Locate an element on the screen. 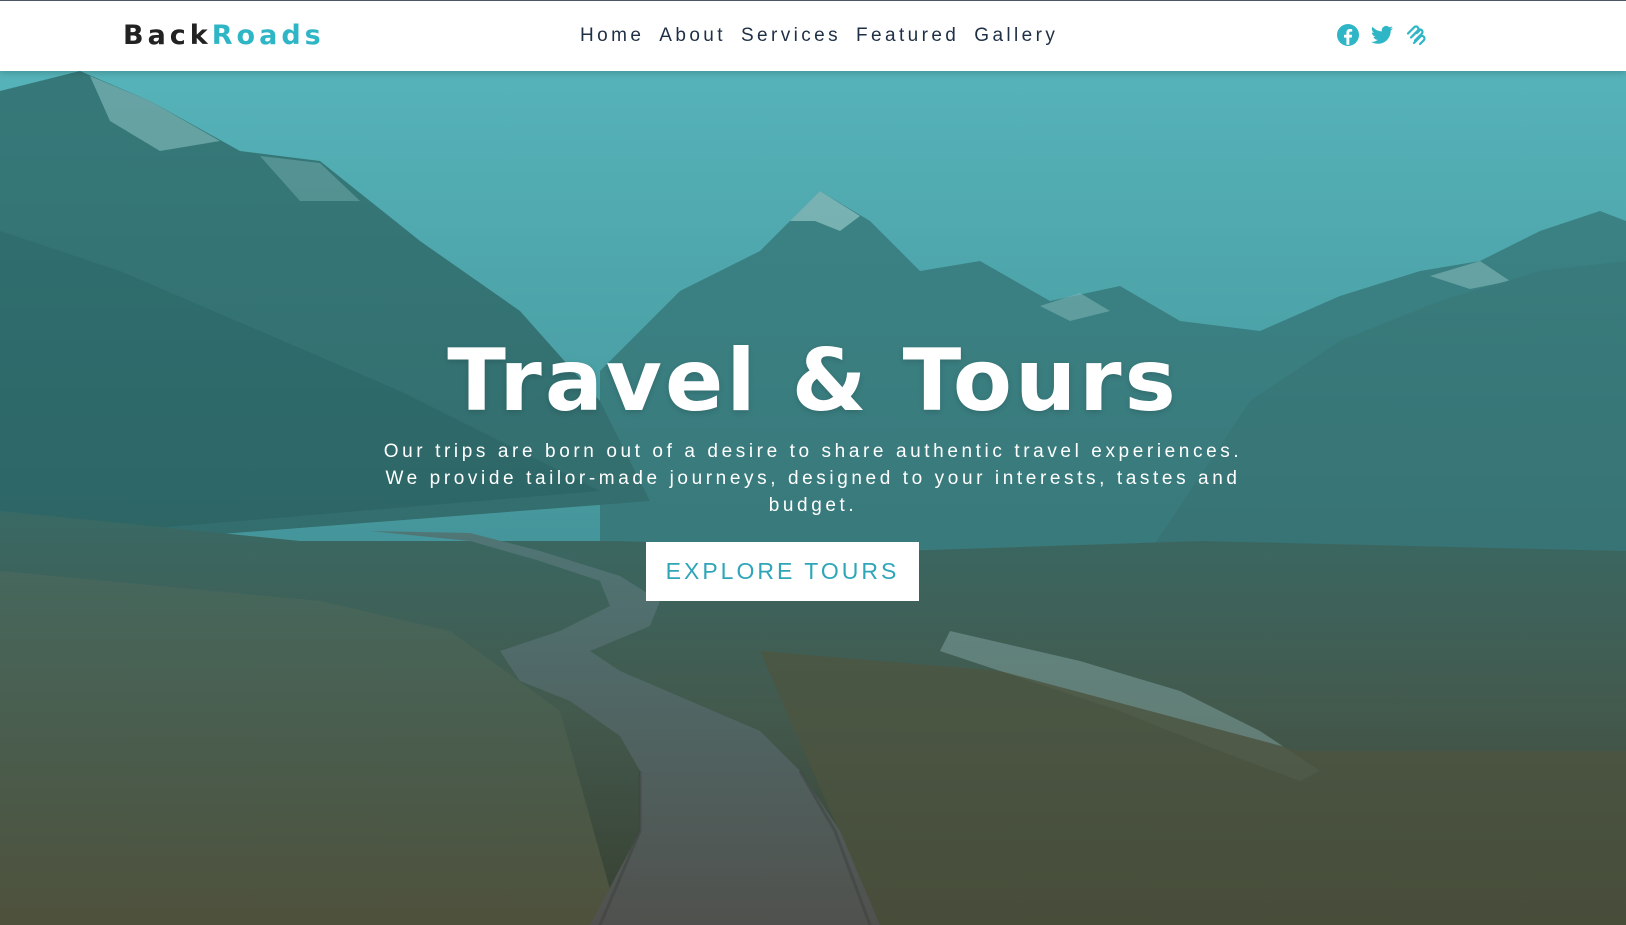 The width and height of the screenshot is (1626, 925). nav-link-about: About is located at coordinates (692, 35).